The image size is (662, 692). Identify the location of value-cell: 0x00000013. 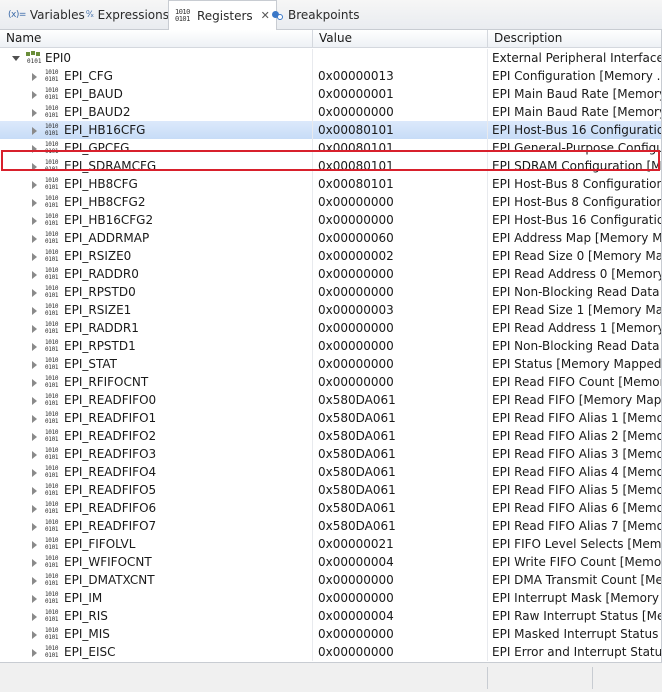
(400, 76).